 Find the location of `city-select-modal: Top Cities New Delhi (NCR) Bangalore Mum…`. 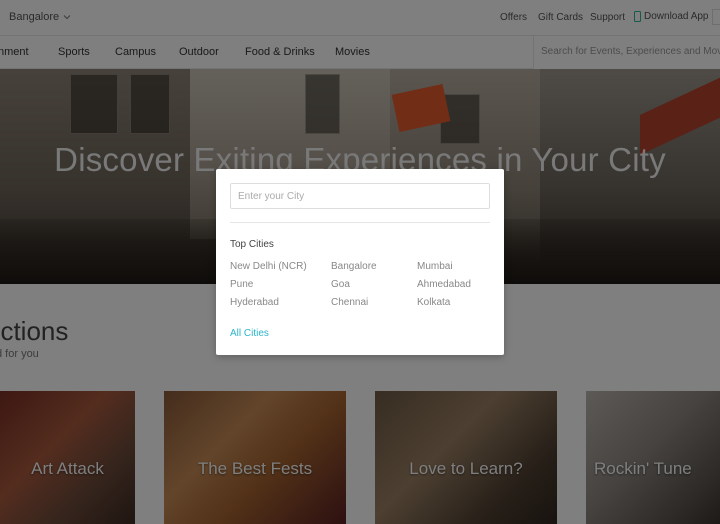

city-select-modal: Top Cities New Delhi (NCR) Bangalore Mum… is located at coordinates (360, 262).